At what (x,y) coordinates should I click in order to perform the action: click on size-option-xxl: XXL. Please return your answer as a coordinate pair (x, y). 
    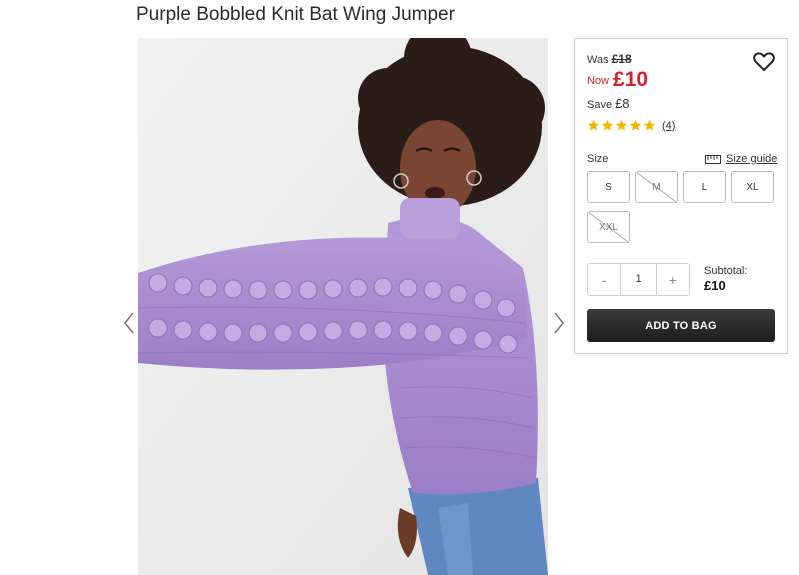
    Looking at the image, I should click on (608, 227).